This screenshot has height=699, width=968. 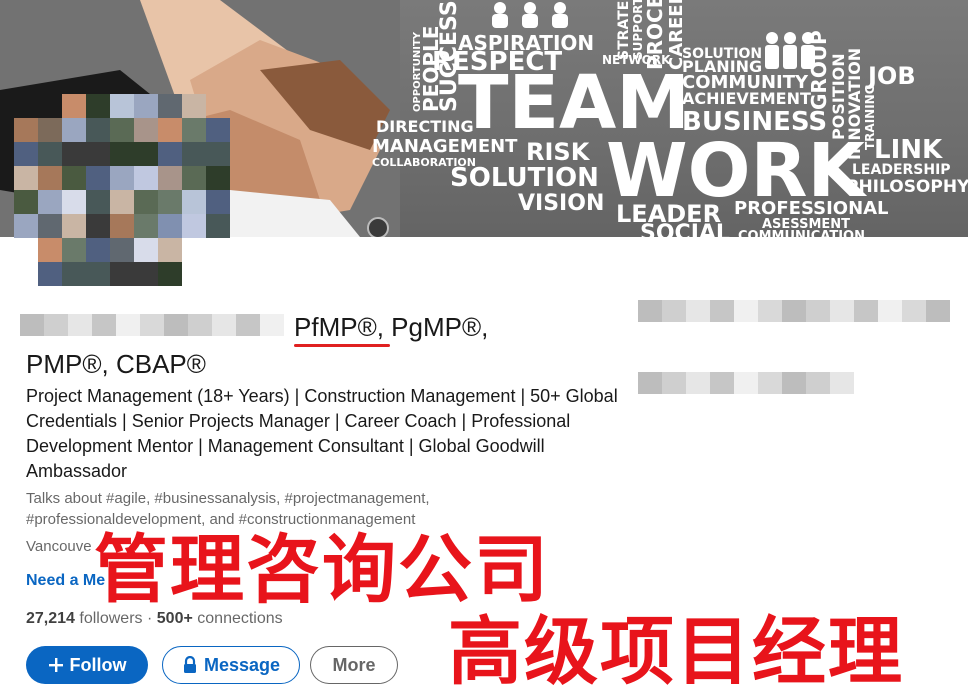 What do you see at coordinates (675, 652) in the screenshot?
I see `overlay-caption-2: 高级项目经理` at bounding box center [675, 652].